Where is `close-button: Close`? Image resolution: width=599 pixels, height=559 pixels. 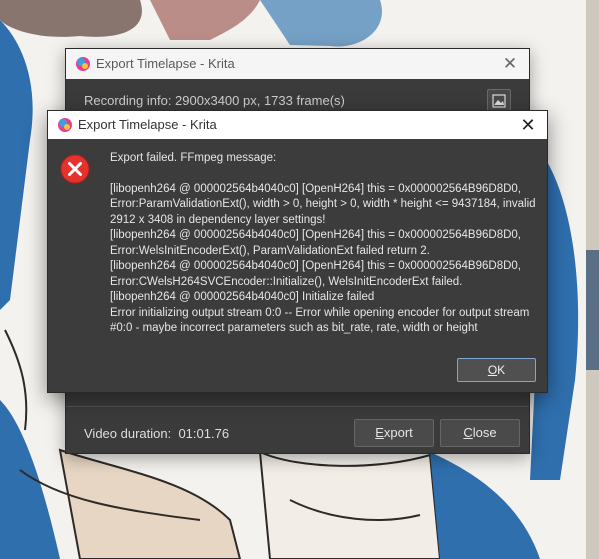
close-button: Close is located at coordinates (480, 433).